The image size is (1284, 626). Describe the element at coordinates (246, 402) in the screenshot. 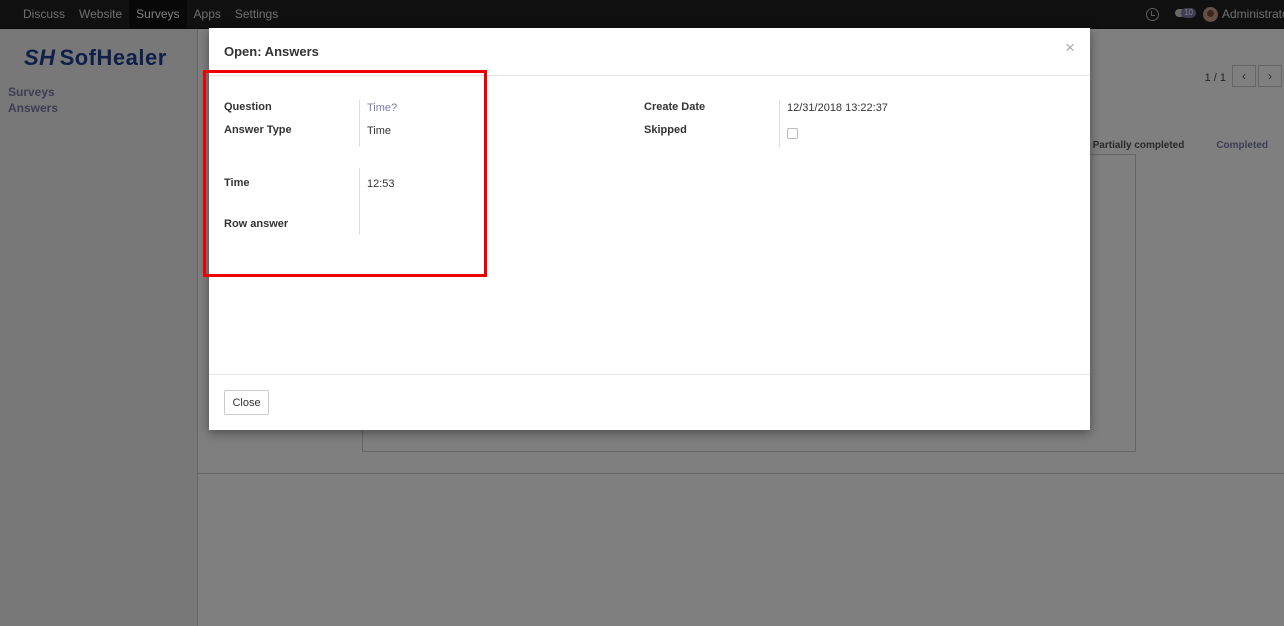

I see `close-button: Close` at that location.